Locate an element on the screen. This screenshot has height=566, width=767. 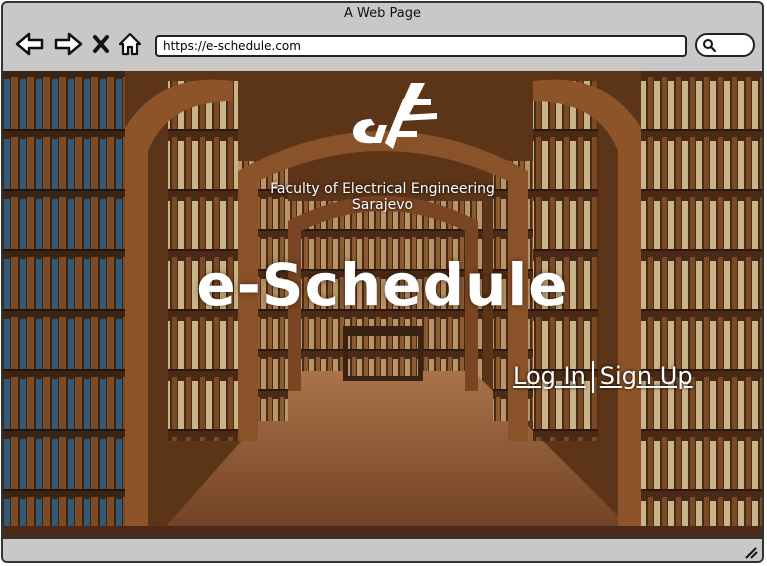
login-link: Log In is located at coordinates (549, 376).